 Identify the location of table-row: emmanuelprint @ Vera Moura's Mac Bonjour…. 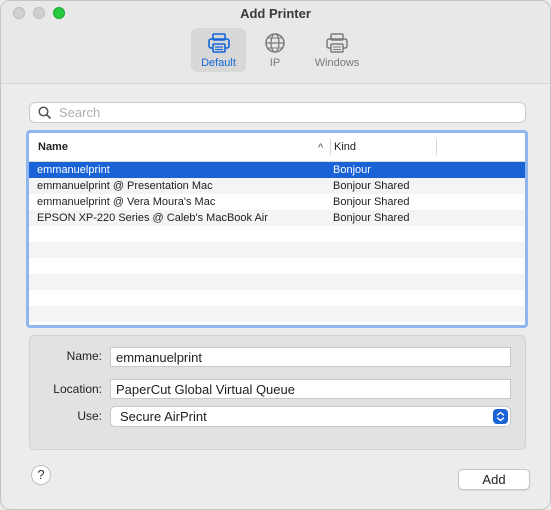
(277, 202).